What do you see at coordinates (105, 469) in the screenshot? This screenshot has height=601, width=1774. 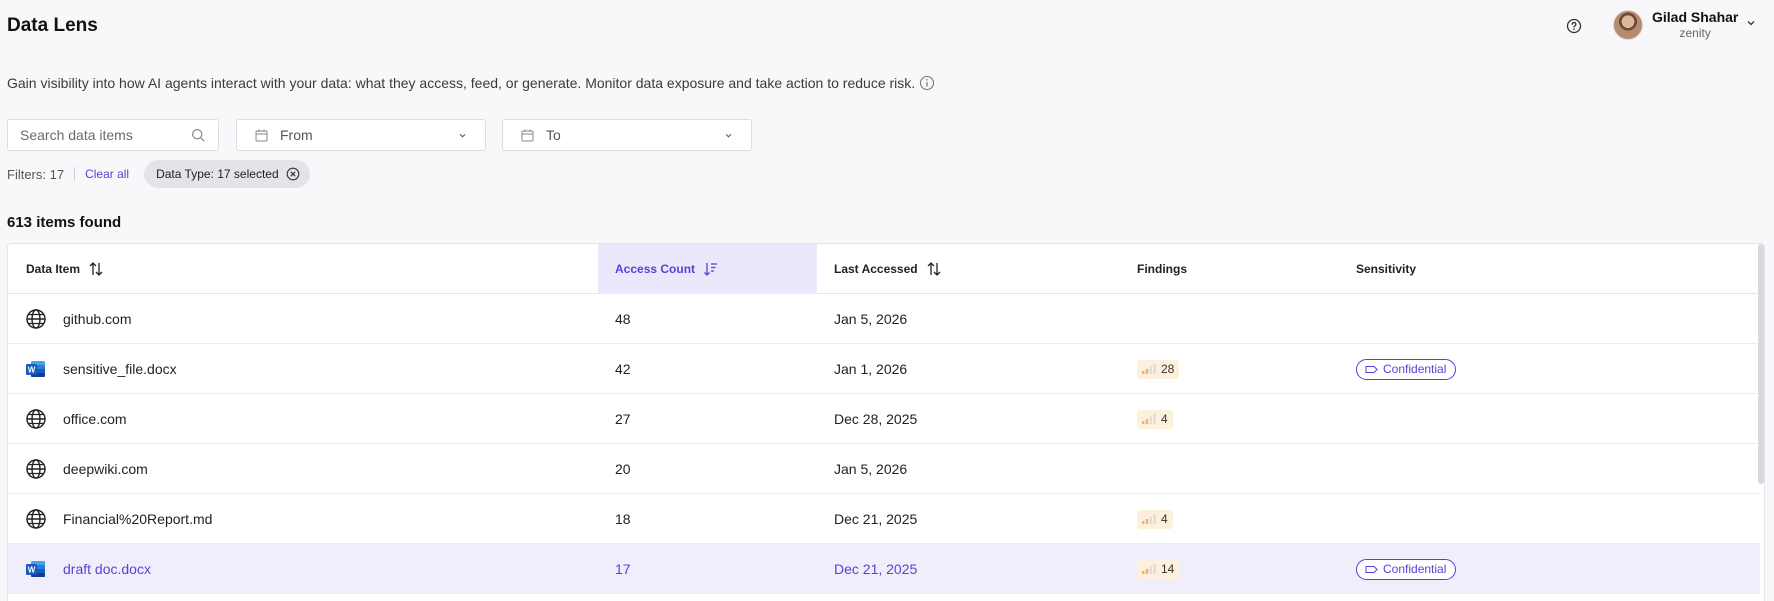 I see `data-item-name: deepwiki.com` at bounding box center [105, 469].